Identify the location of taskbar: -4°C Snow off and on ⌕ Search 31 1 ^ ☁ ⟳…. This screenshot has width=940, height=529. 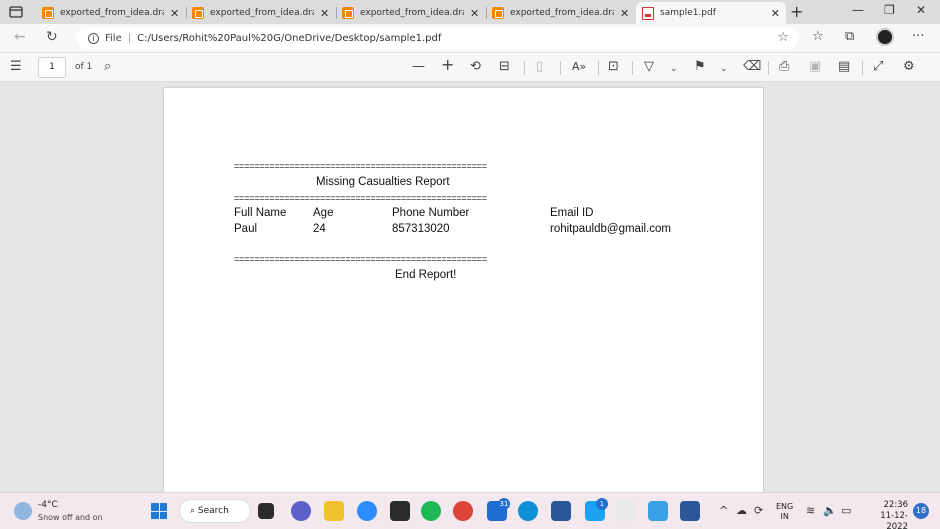
(470, 510).